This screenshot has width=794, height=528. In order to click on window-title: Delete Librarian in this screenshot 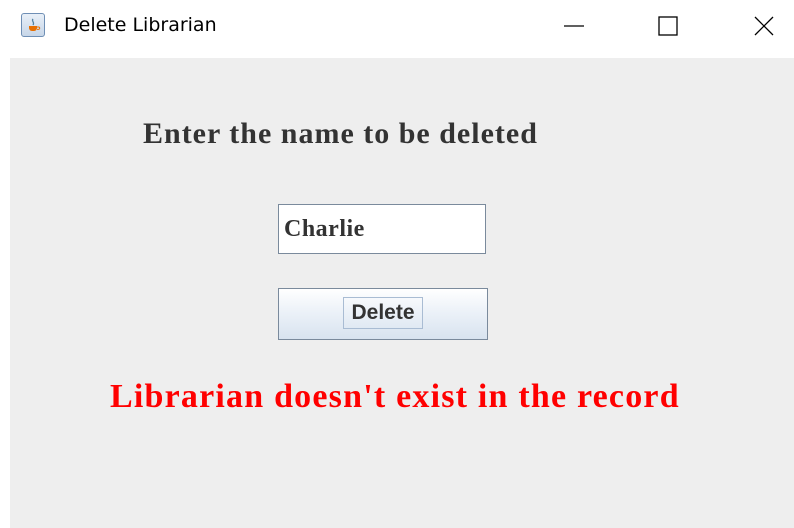, I will do `click(140, 25)`.